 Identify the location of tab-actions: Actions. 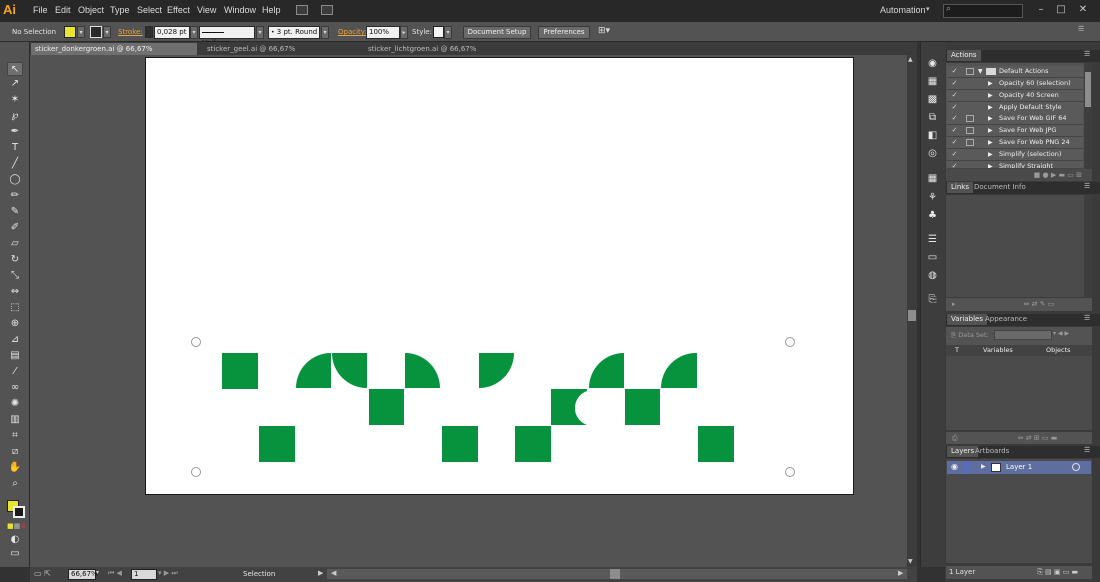
(964, 55).